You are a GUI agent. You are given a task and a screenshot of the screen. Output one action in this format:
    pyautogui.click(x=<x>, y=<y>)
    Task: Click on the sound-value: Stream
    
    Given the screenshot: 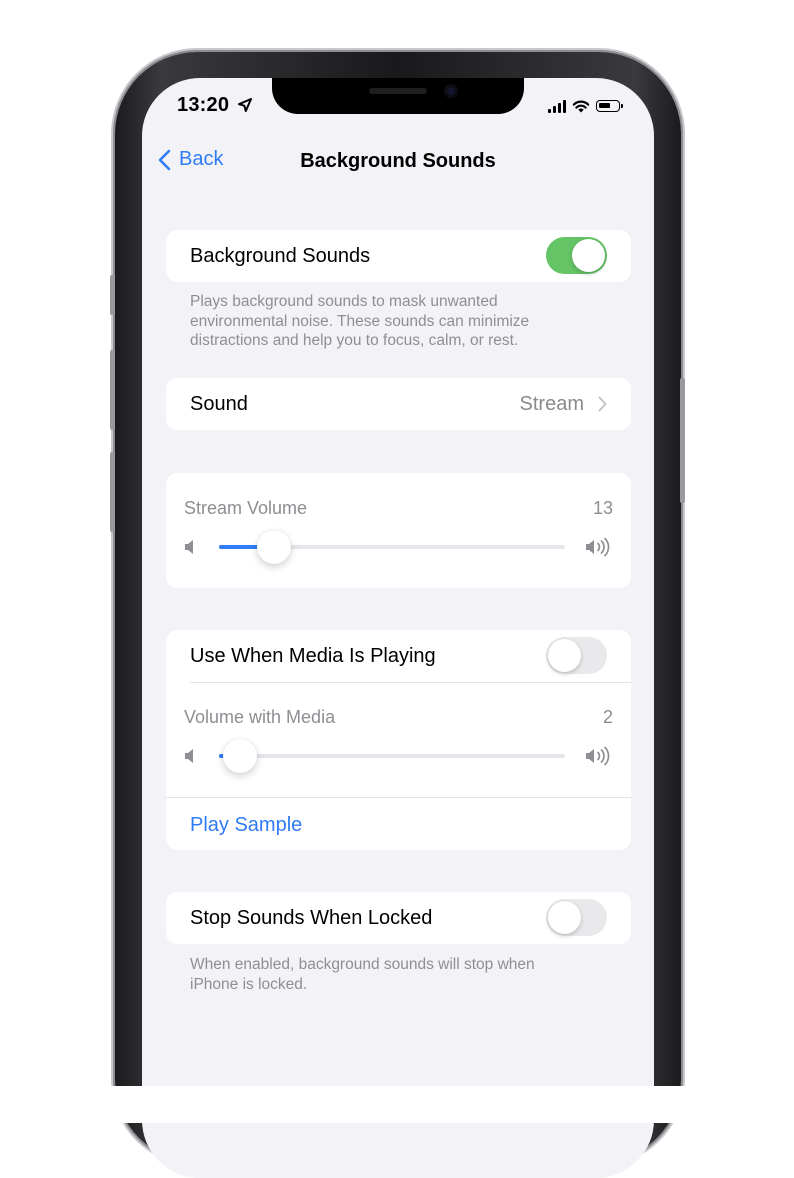 What is the action you would take?
    pyautogui.click(x=551, y=404)
    